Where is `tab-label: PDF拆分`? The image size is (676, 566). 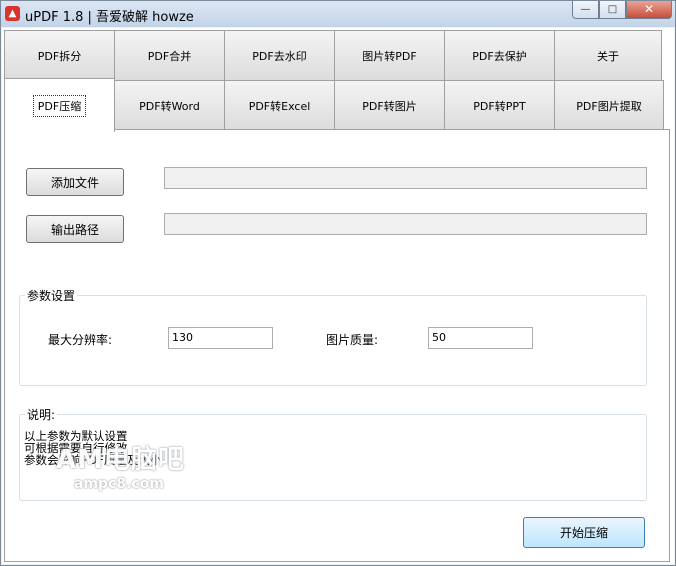
tab-label: PDF拆分 is located at coordinates (59, 56).